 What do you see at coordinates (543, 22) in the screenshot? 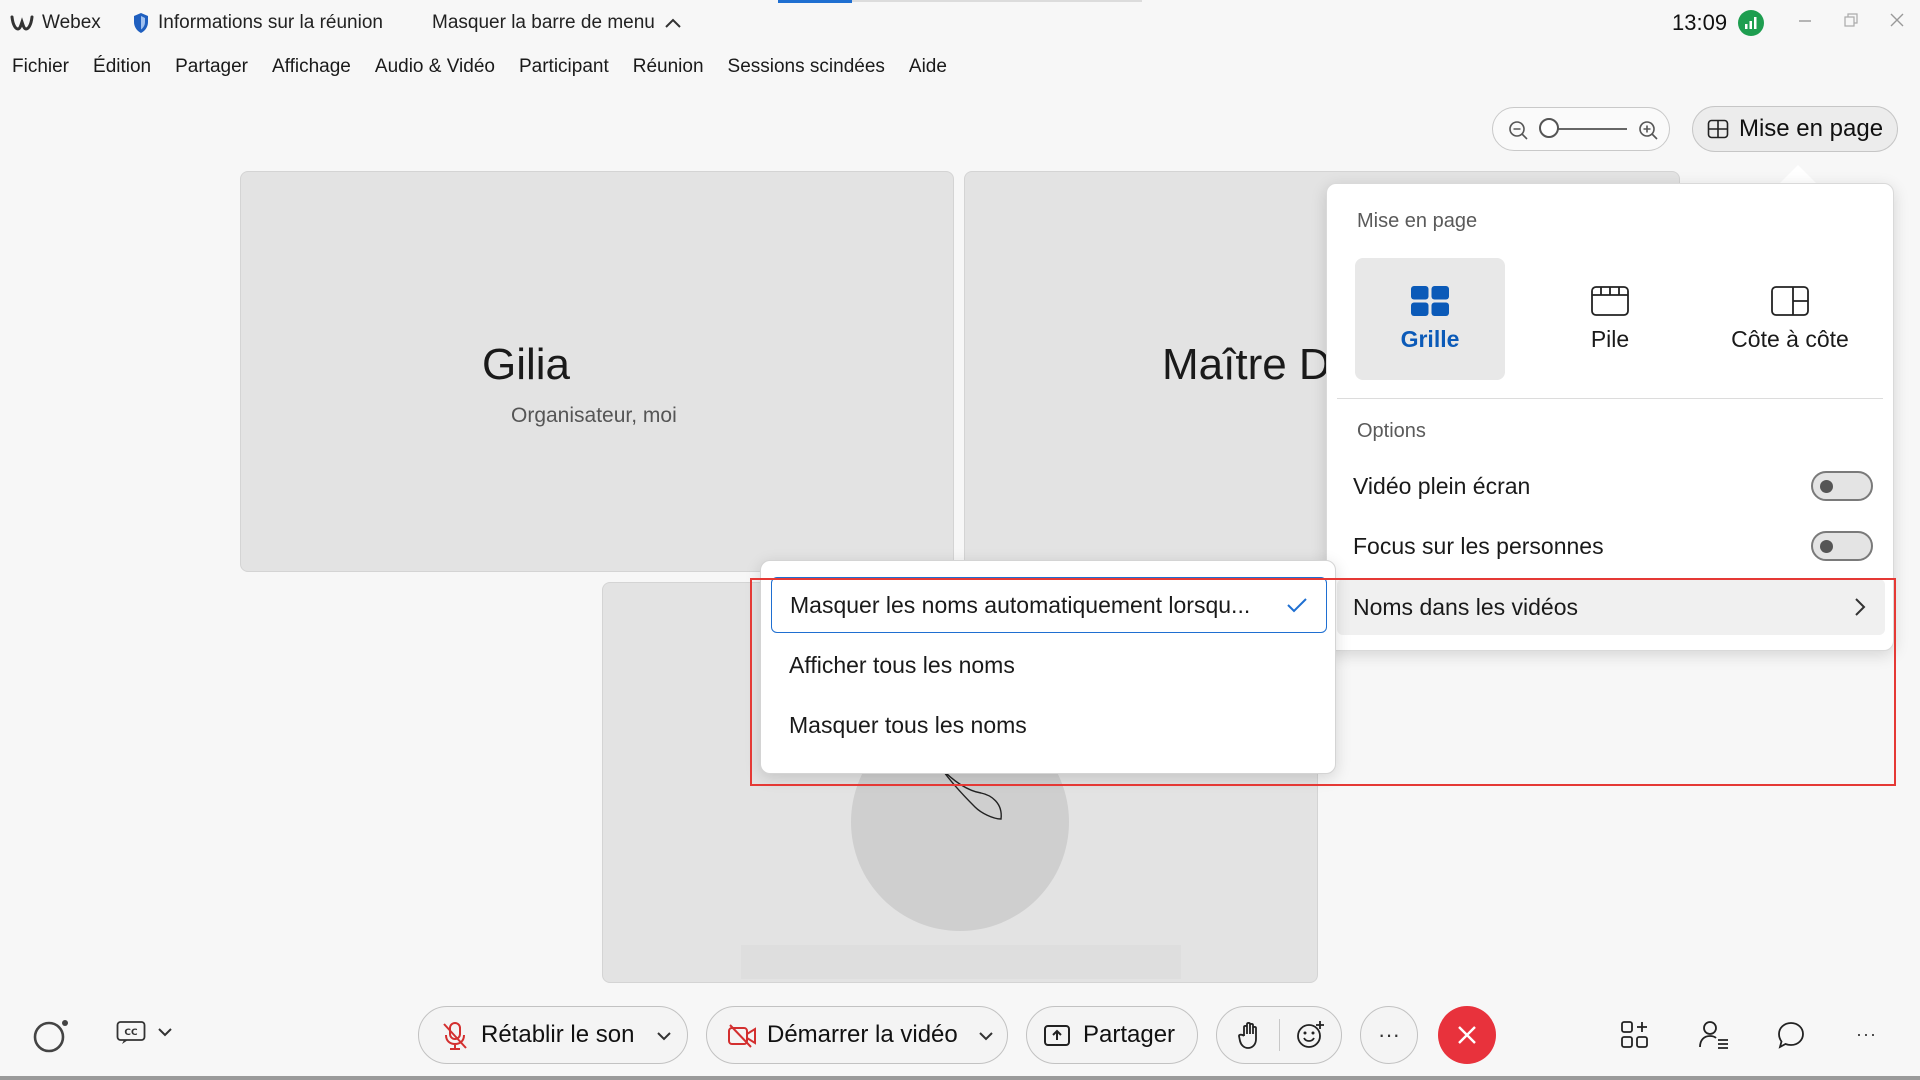
I see `hide-menubar-label: Masquer la barre de menu` at bounding box center [543, 22].